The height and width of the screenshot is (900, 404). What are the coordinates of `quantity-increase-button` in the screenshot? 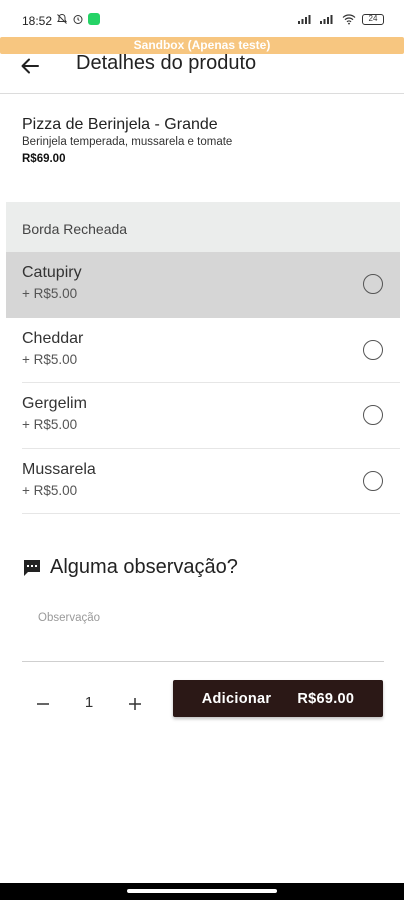 It's located at (135, 704).